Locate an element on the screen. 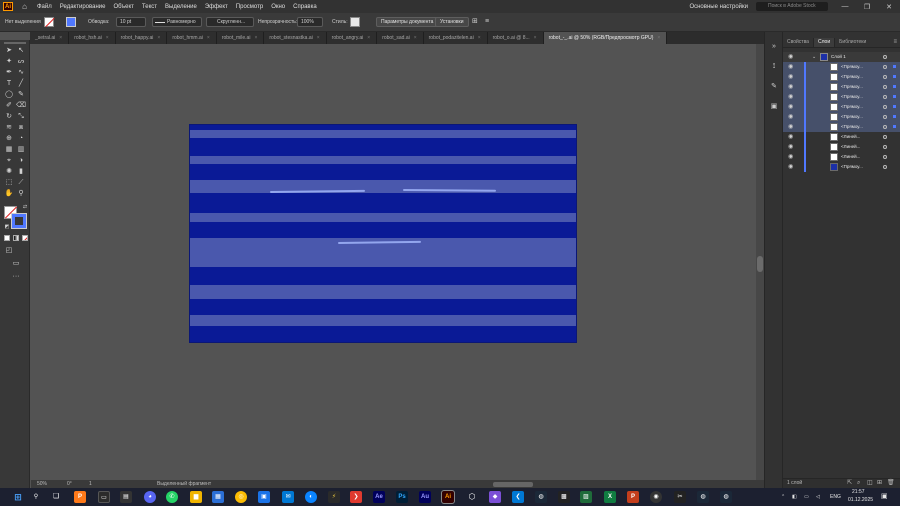  tab-properties: Свойства is located at coordinates (798, 42).